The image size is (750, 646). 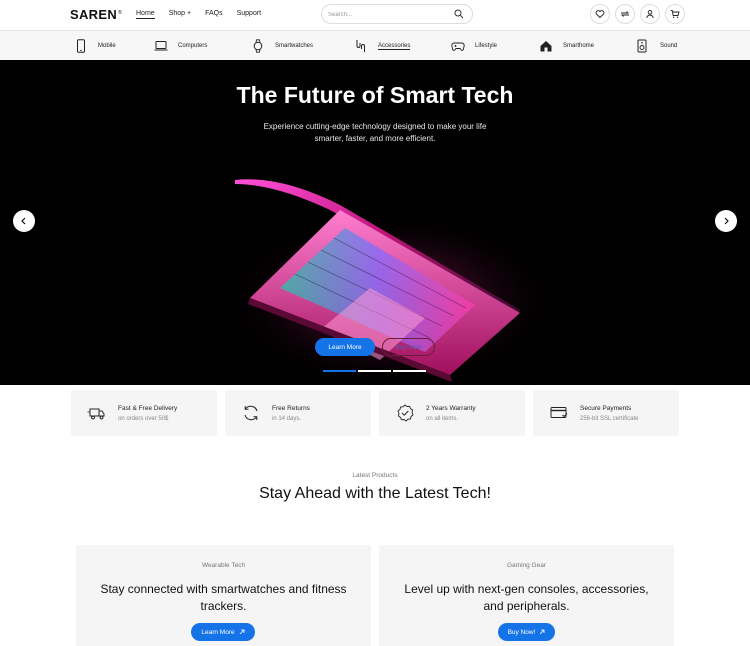 What do you see at coordinates (408, 347) in the screenshot?
I see `hero-buy-now-button: Buy Now` at bounding box center [408, 347].